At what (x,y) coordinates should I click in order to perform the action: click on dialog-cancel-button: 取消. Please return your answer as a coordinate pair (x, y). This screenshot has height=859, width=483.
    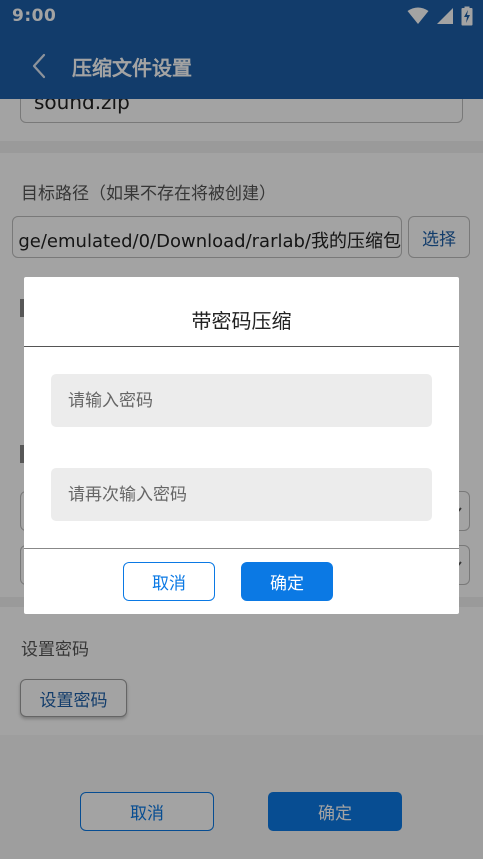
    Looking at the image, I should click on (169, 581).